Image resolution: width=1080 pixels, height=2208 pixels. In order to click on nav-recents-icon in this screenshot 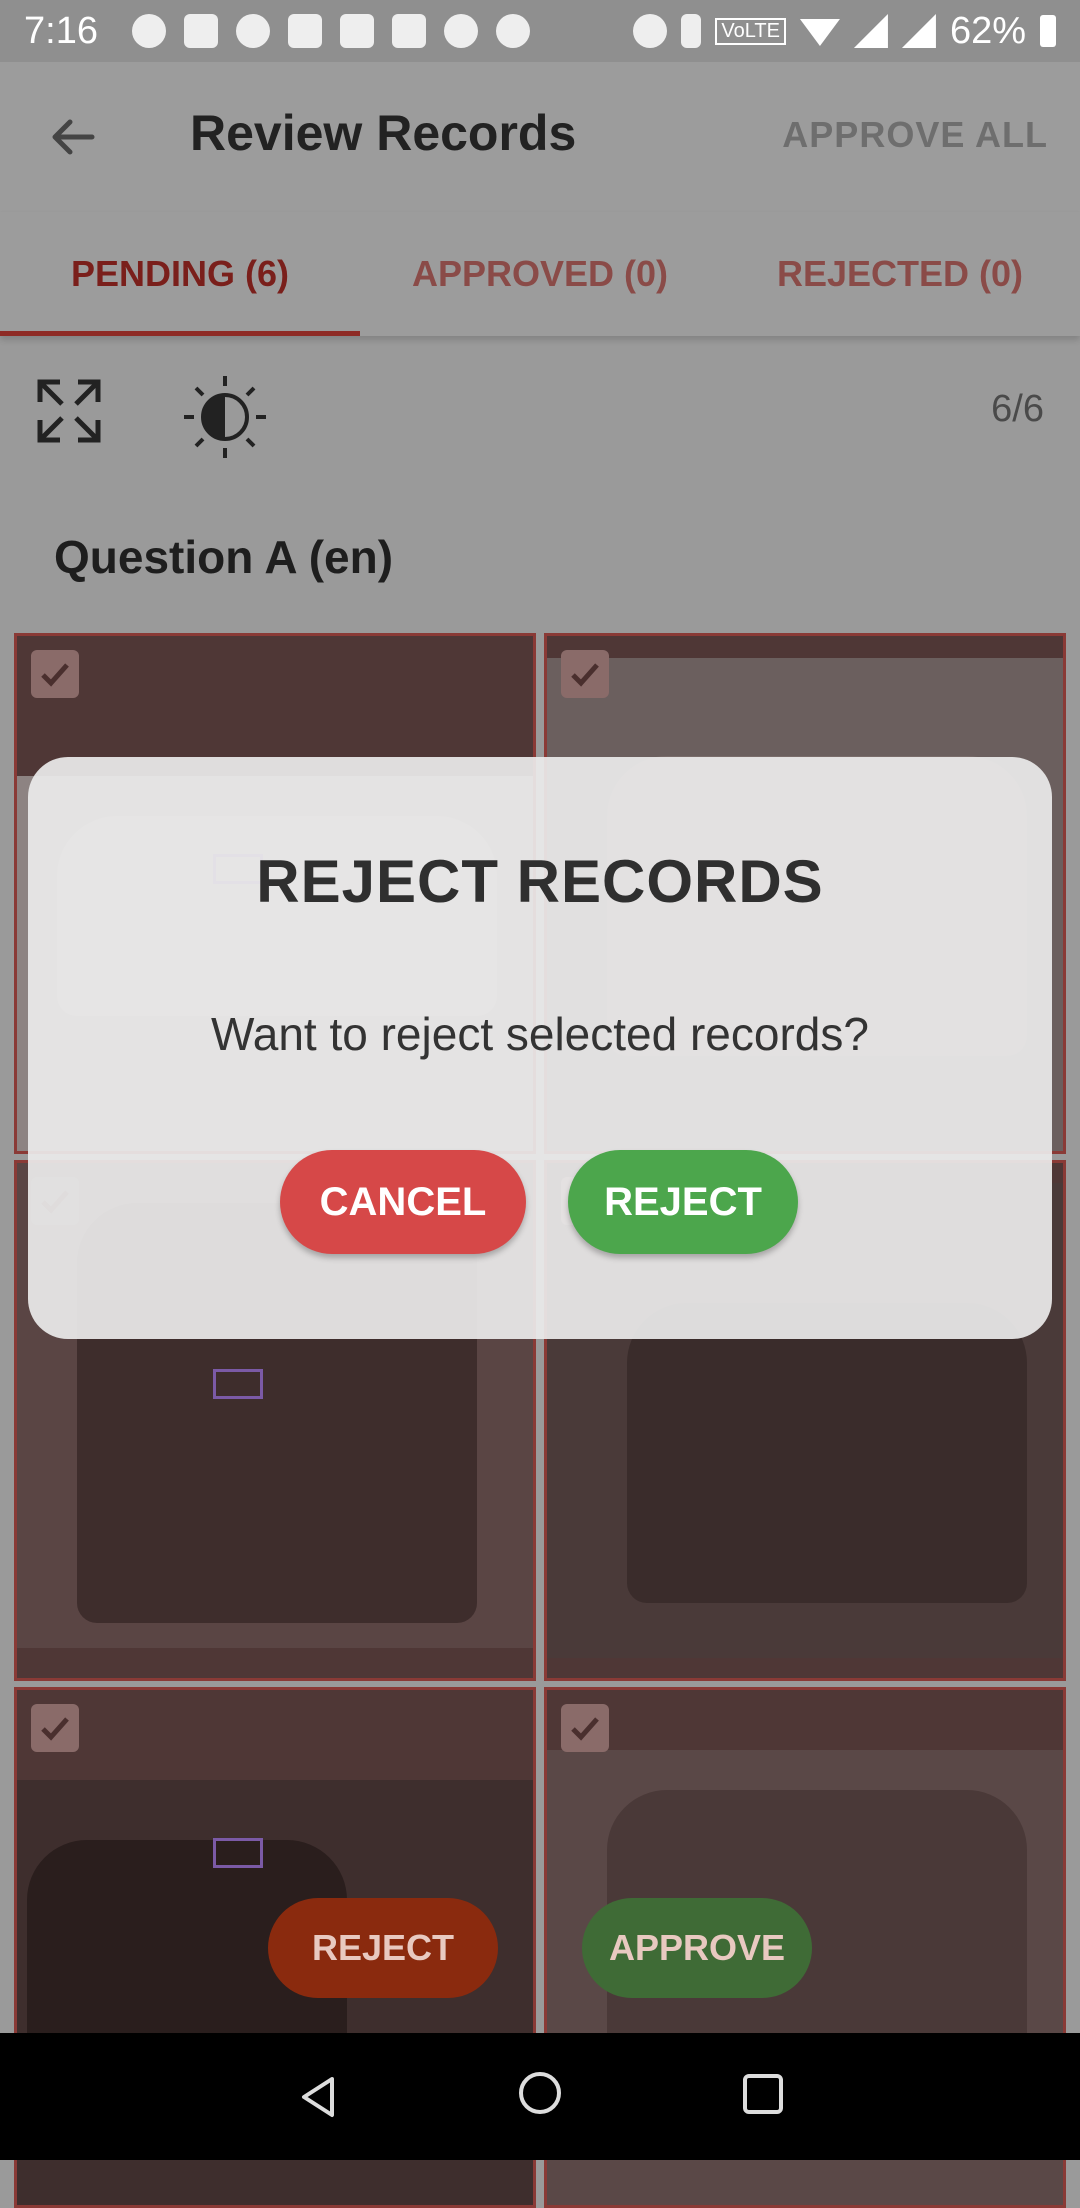, I will do `click(763, 2094)`.